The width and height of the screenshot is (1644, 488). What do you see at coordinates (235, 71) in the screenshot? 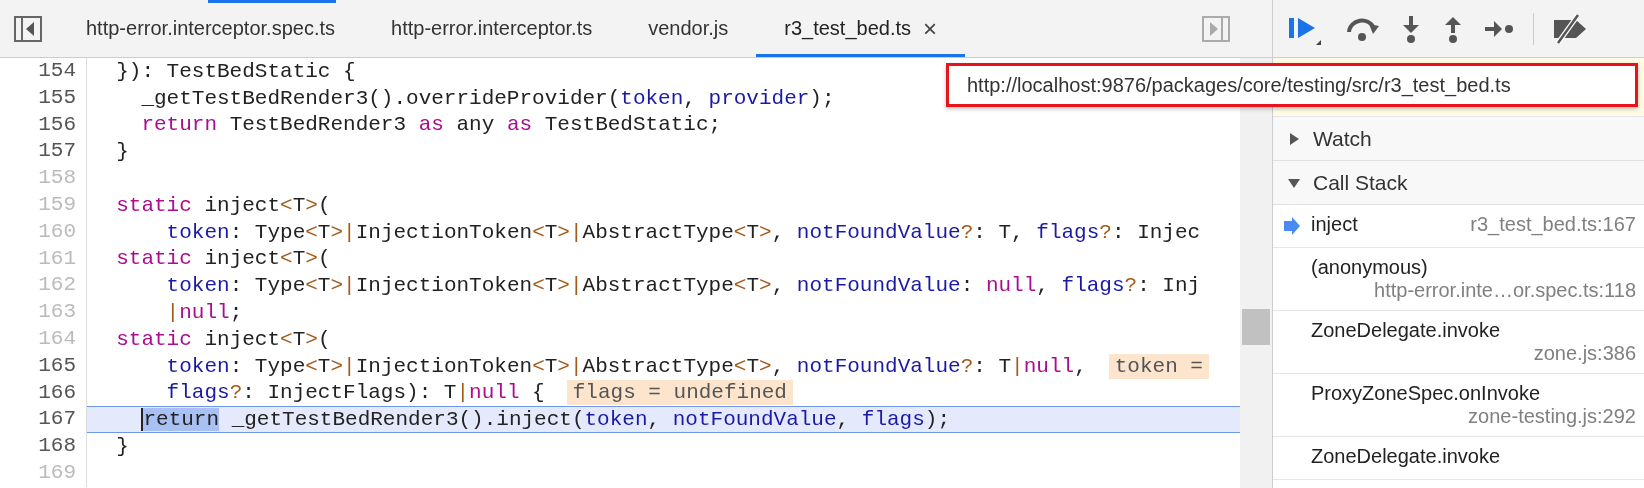
I see `code-line: }): TestBedStatic {` at bounding box center [235, 71].